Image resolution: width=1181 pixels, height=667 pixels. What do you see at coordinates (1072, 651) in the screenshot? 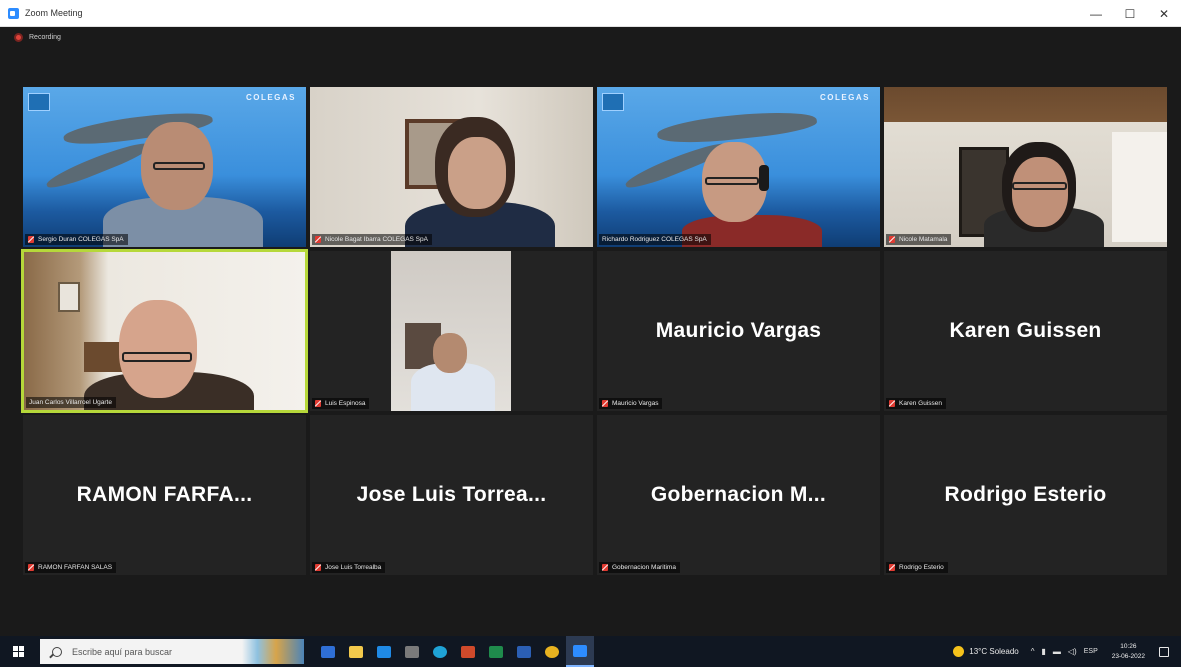
I see `volume-icon: ◁)` at bounding box center [1072, 651].